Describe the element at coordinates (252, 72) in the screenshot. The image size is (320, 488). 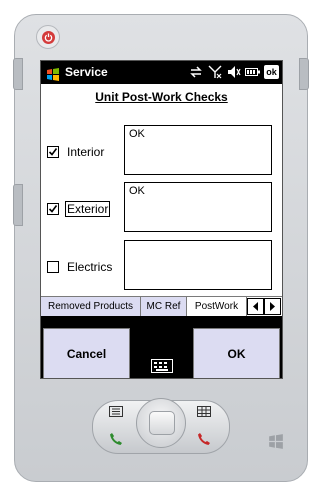
I see `battery-icon` at that location.